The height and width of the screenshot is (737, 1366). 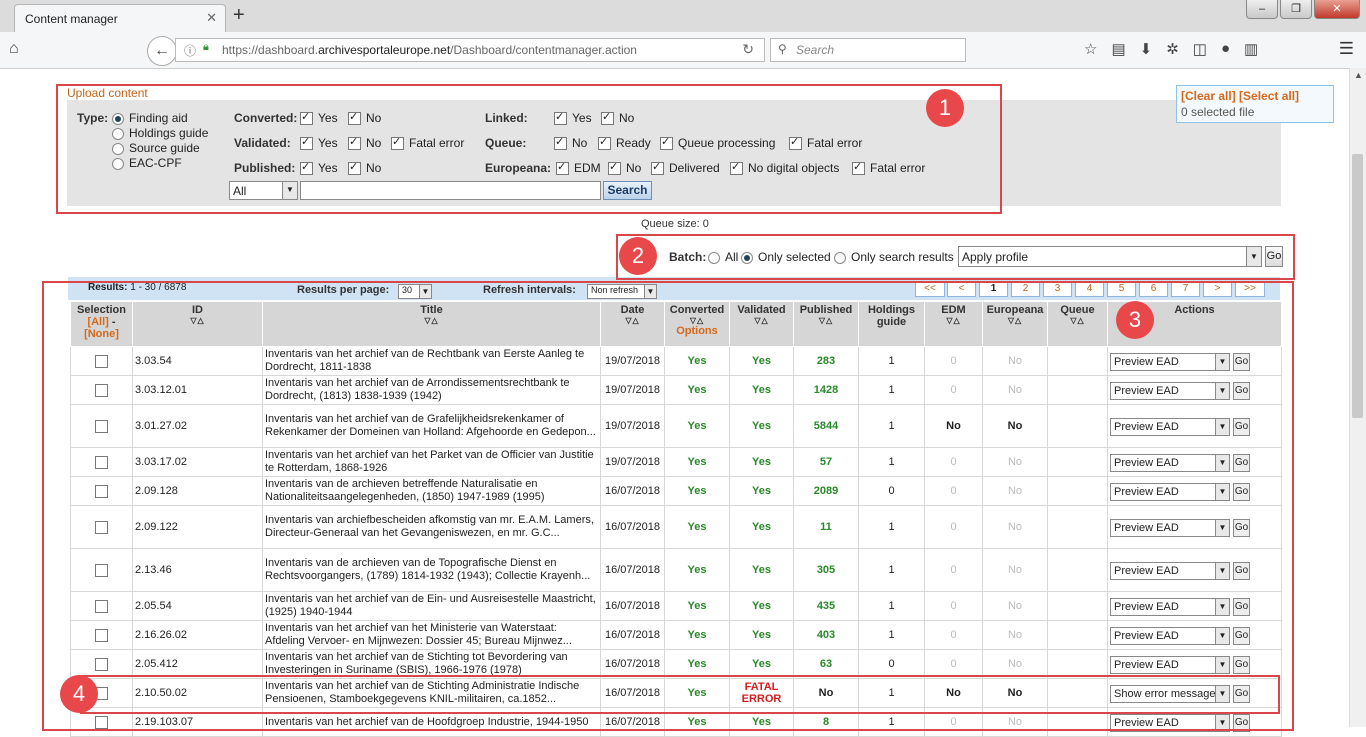 What do you see at coordinates (1346, 49) in the screenshot?
I see `menu-icon: ☰` at bounding box center [1346, 49].